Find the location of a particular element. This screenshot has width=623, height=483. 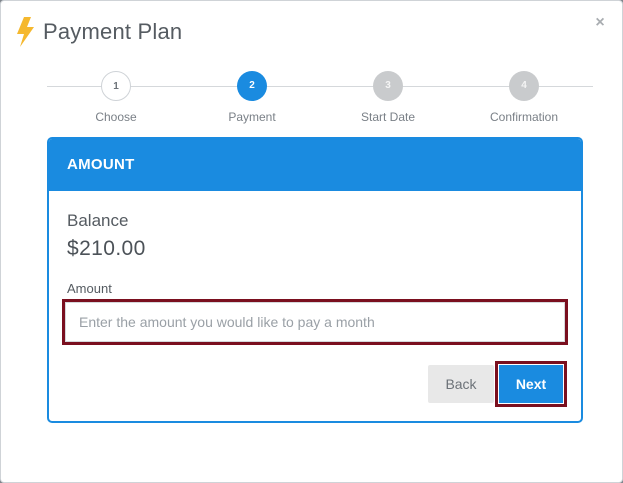

lightning-bolt-icon is located at coordinates (25, 32).